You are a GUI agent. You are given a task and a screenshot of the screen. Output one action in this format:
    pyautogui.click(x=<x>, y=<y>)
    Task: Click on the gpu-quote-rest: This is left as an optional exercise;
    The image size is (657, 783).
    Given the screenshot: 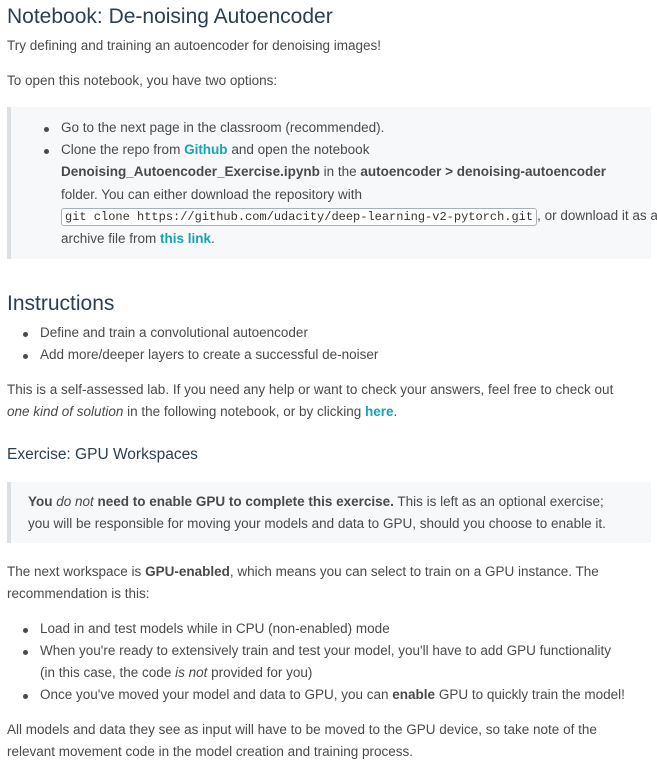 What is the action you would take?
    pyautogui.click(x=498, y=501)
    